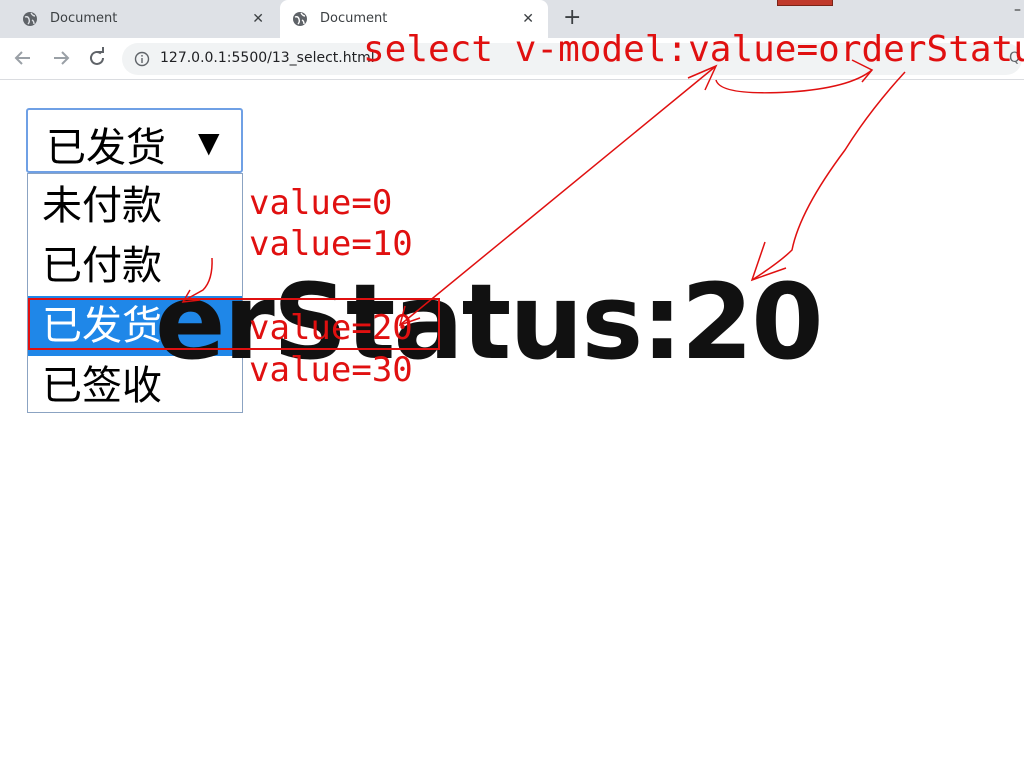 The image size is (1024, 768). I want to click on curve-value-to-status, so click(794, 81).